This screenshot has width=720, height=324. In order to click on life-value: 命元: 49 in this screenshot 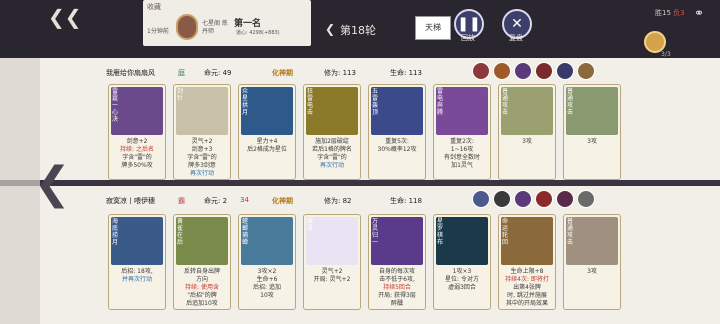, I will do `click(218, 73)`.